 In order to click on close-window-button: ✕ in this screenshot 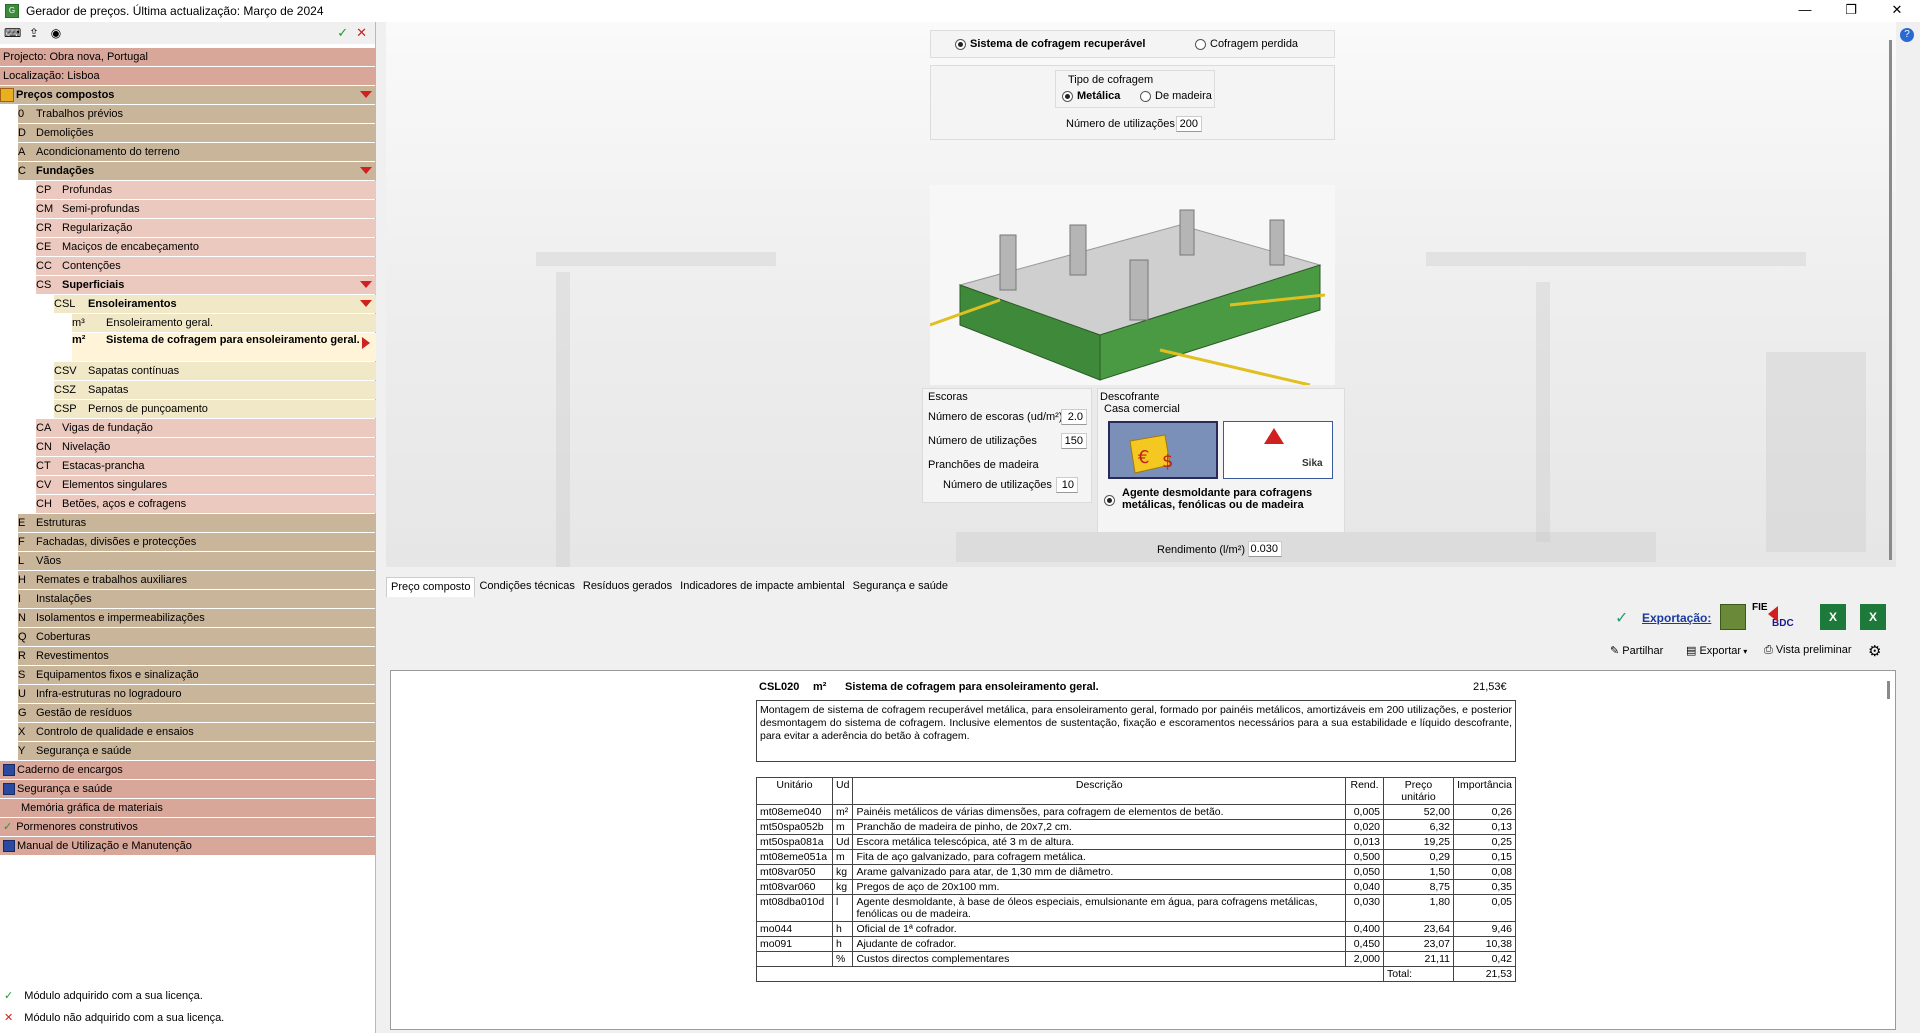, I will do `click(1897, 11)`.